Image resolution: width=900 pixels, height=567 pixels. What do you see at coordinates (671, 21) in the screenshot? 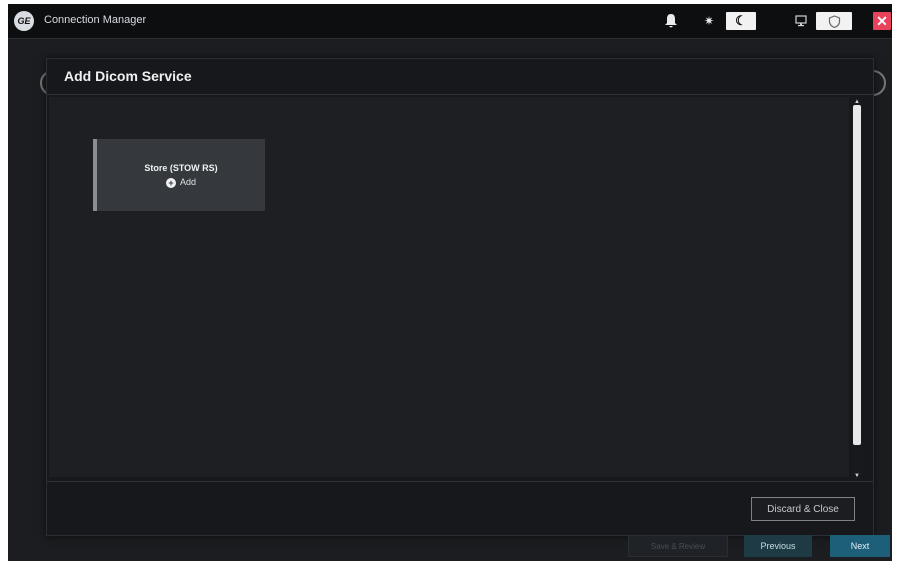
I see `bell-icon` at bounding box center [671, 21].